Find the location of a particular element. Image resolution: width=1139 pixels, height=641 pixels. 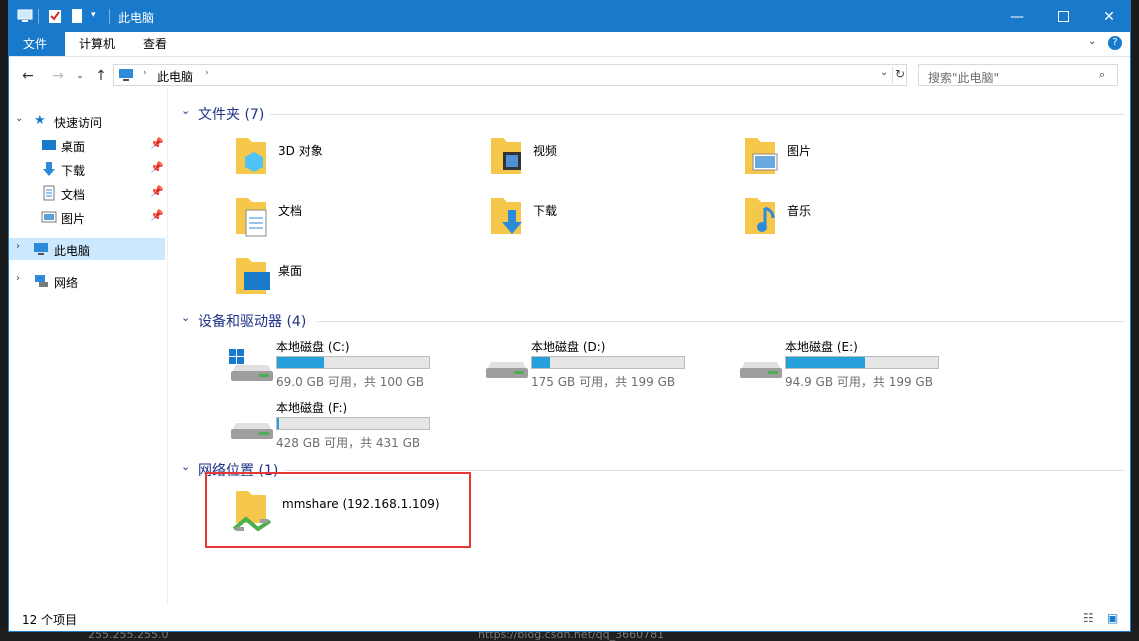

forward-button: → is located at coordinates (58, 76).